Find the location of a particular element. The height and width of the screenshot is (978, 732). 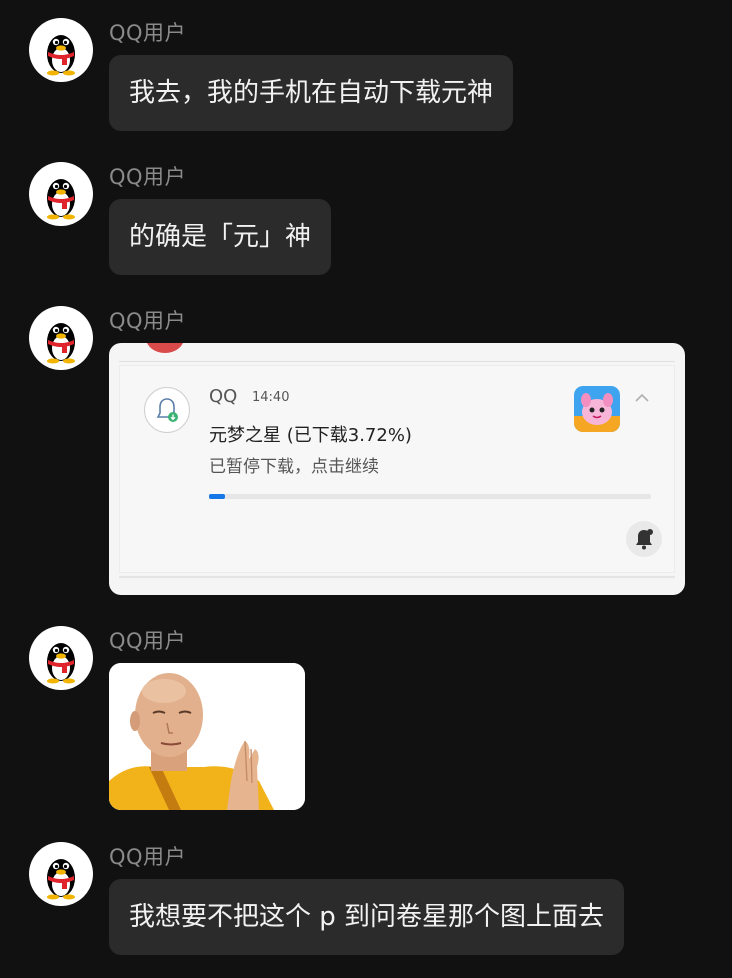

notification-time: 14:40 is located at coordinates (271, 397).